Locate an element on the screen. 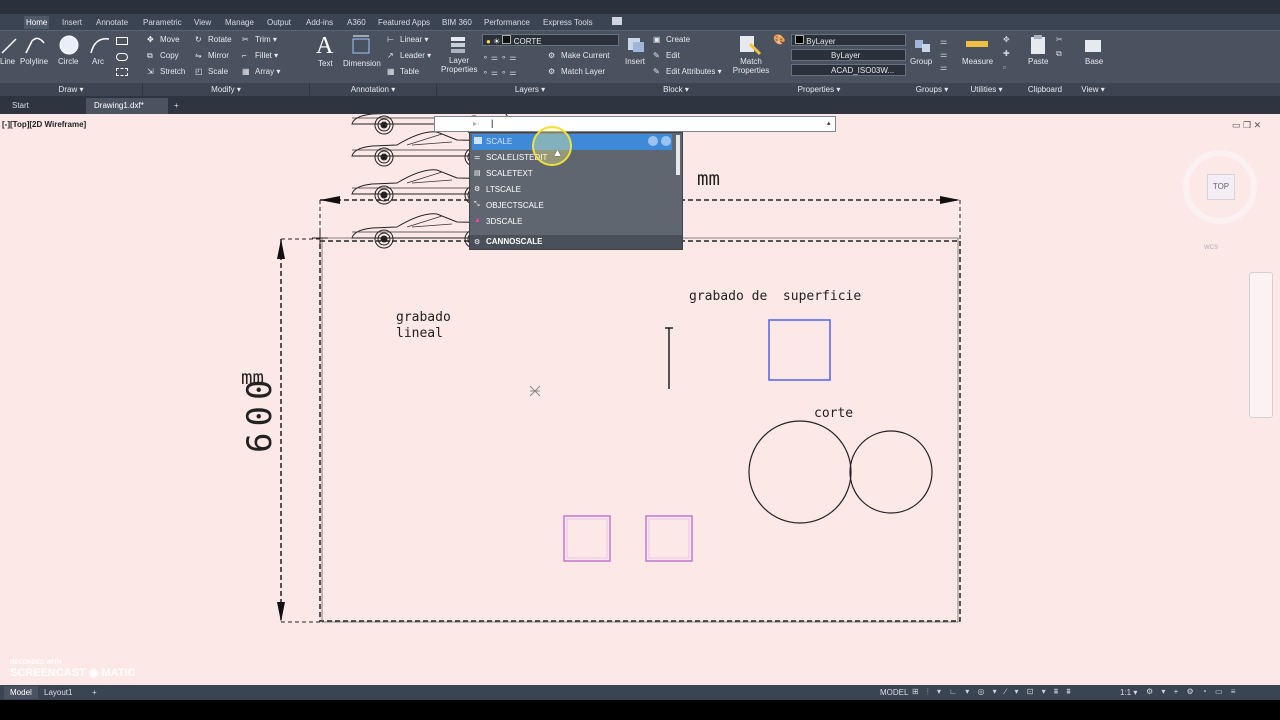 The image size is (1280, 720). tab-view: View is located at coordinates (202, 22).